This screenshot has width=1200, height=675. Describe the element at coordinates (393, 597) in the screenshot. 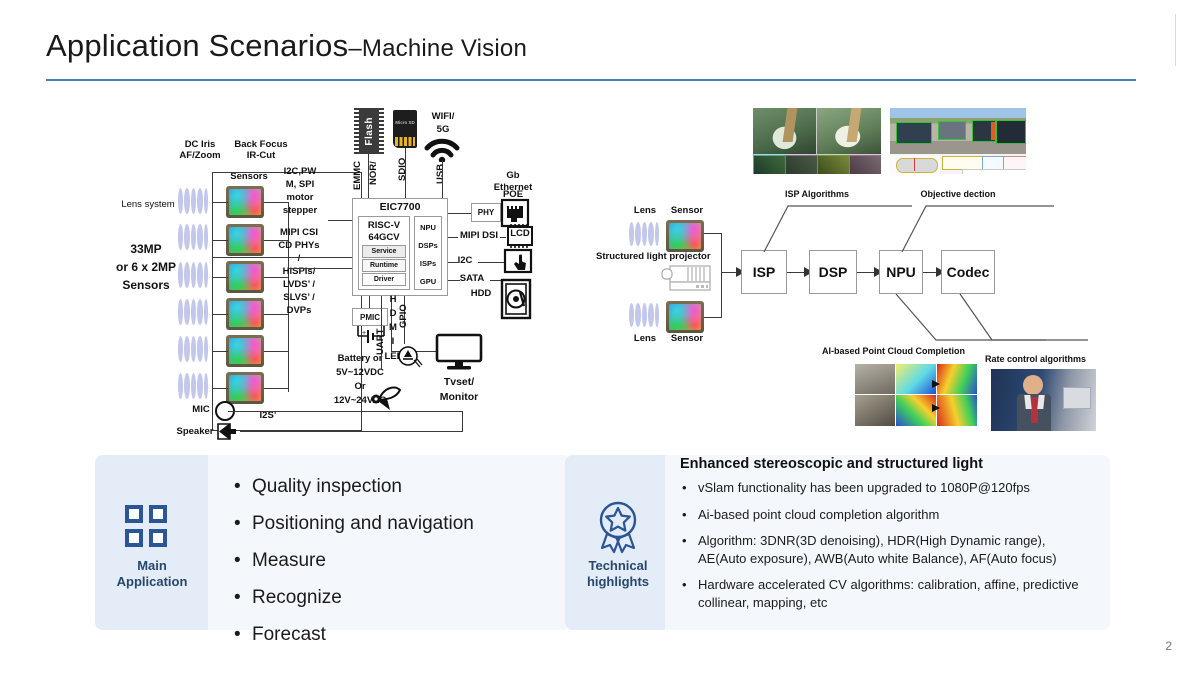

I see `list-item: Recognize` at that location.